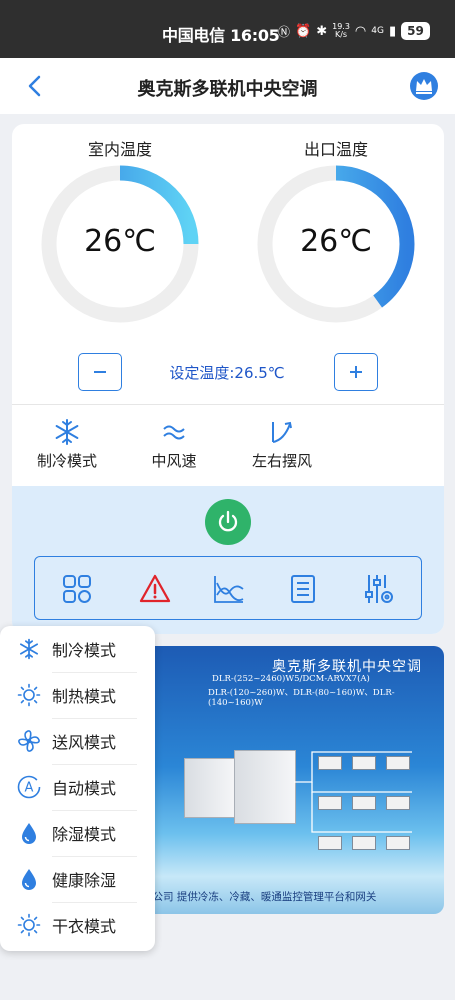 The image size is (455, 1000). I want to click on banner-title: 奥克斯多联机中央空调, so click(347, 667).